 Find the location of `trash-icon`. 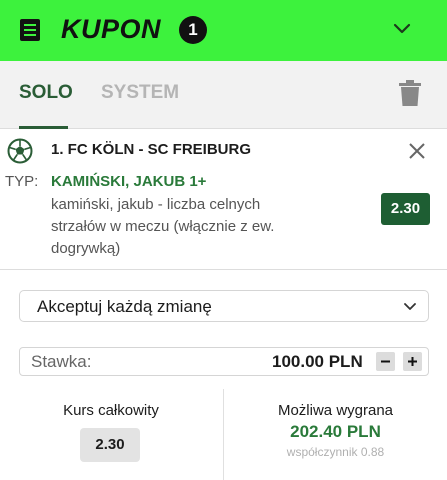

trash-icon is located at coordinates (410, 93).